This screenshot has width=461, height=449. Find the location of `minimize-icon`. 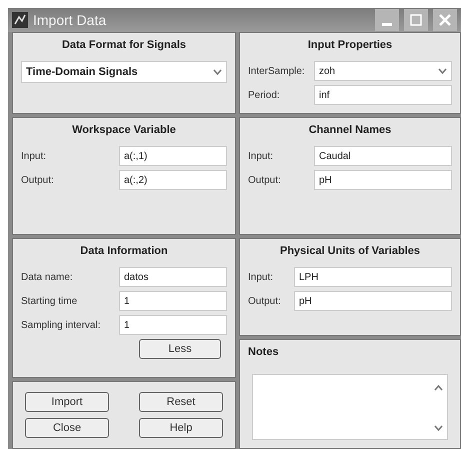

minimize-icon is located at coordinates (387, 24).